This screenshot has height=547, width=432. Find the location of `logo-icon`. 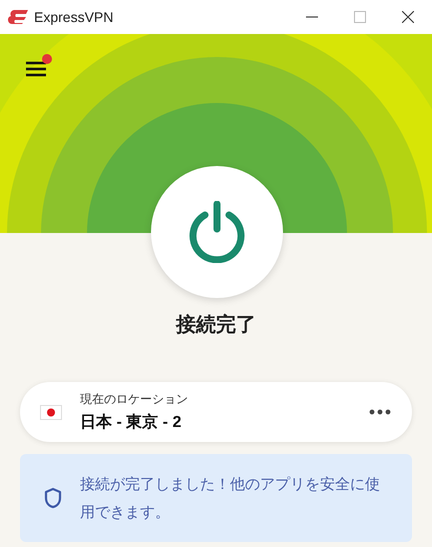

logo-icon is located at coordinates (18, 17).